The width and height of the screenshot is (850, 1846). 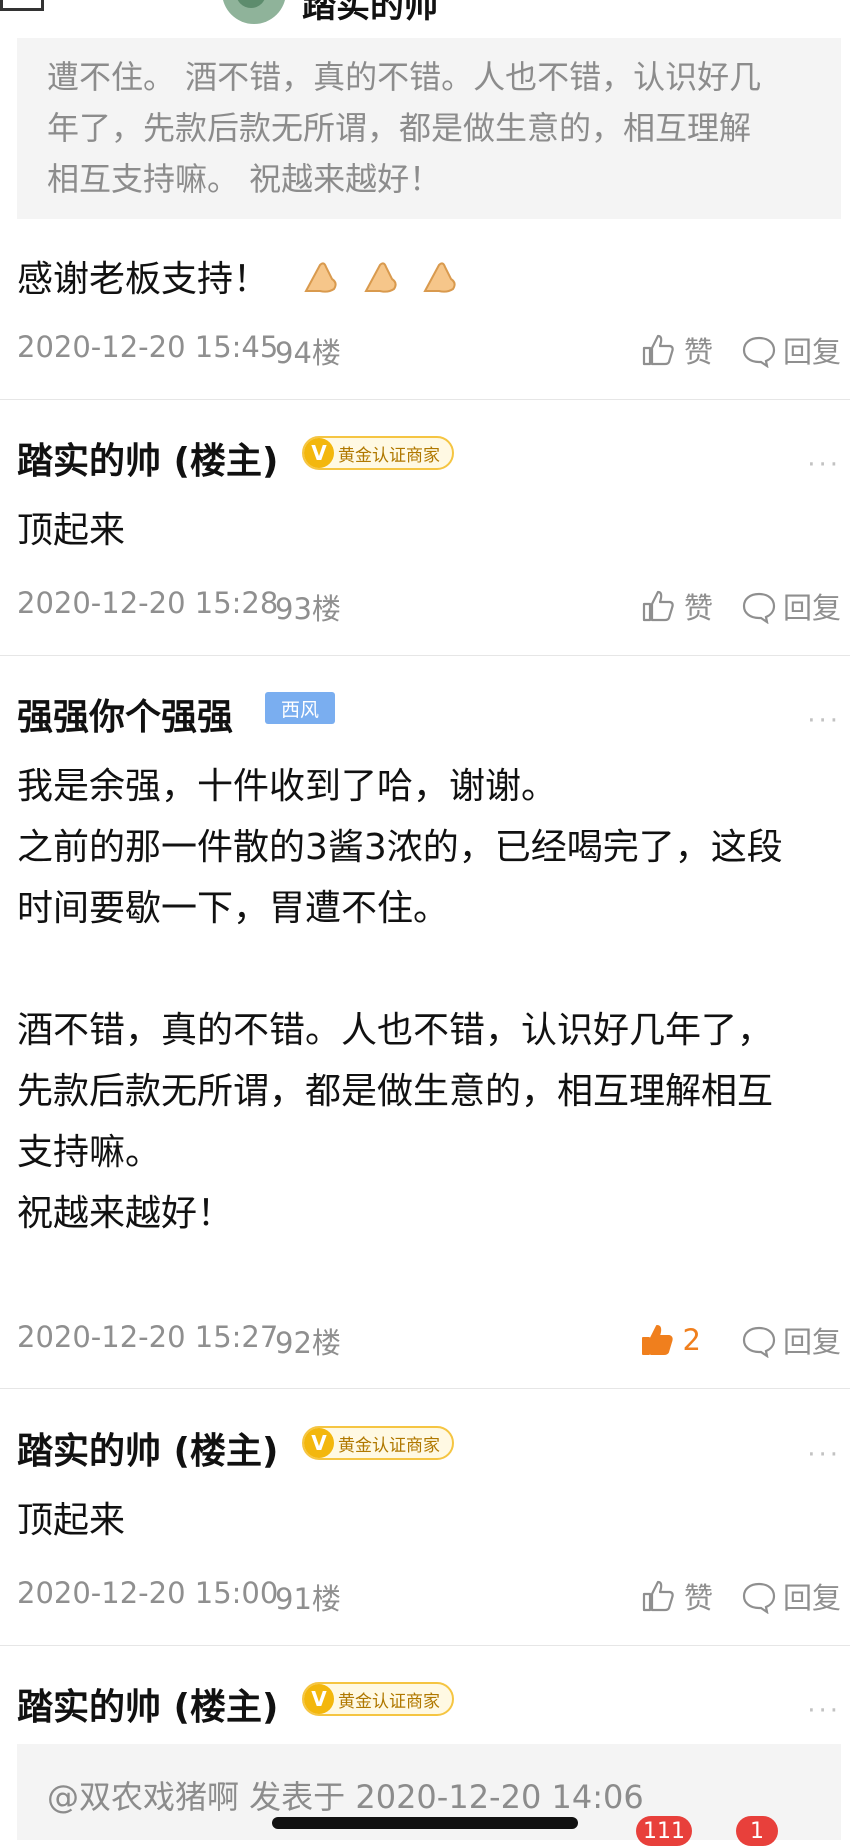 I want to click on reply-text: 感谢老板支持！, so click(x=239, y=276).